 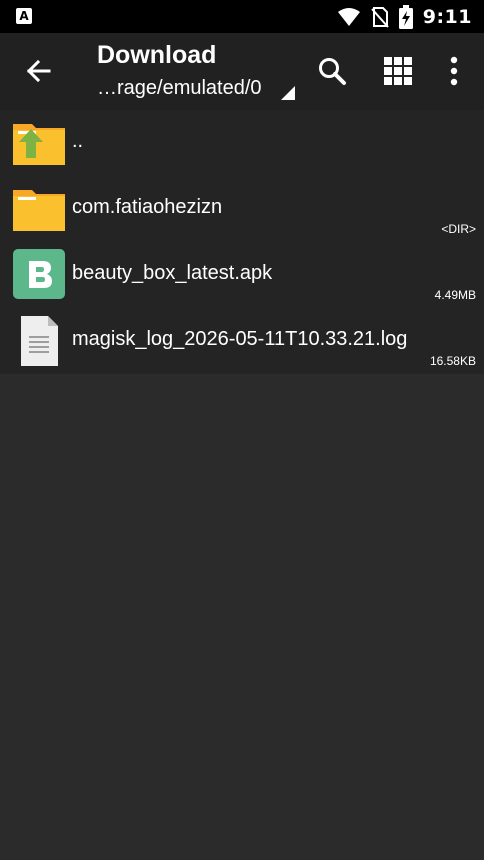 What do you see at coordinates (39, 143) in the screenshot?
I see `parent-folder-icon` at bounding box center [39, 143].